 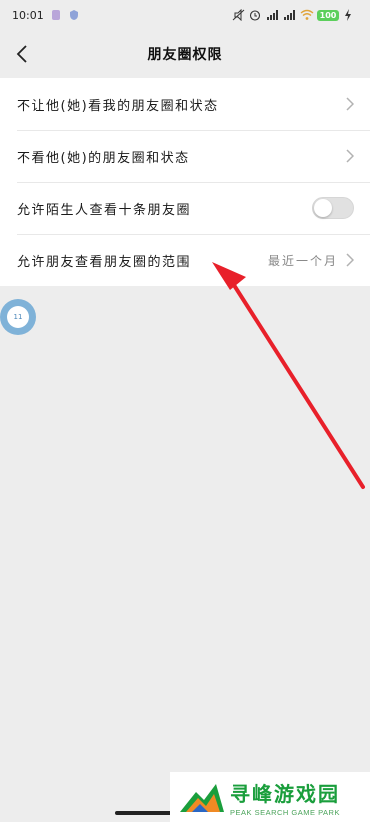 I want to click on watermark: 寻峰游戏园 PEAK SEARCH GAME PARK, so click(x=270, y=797).